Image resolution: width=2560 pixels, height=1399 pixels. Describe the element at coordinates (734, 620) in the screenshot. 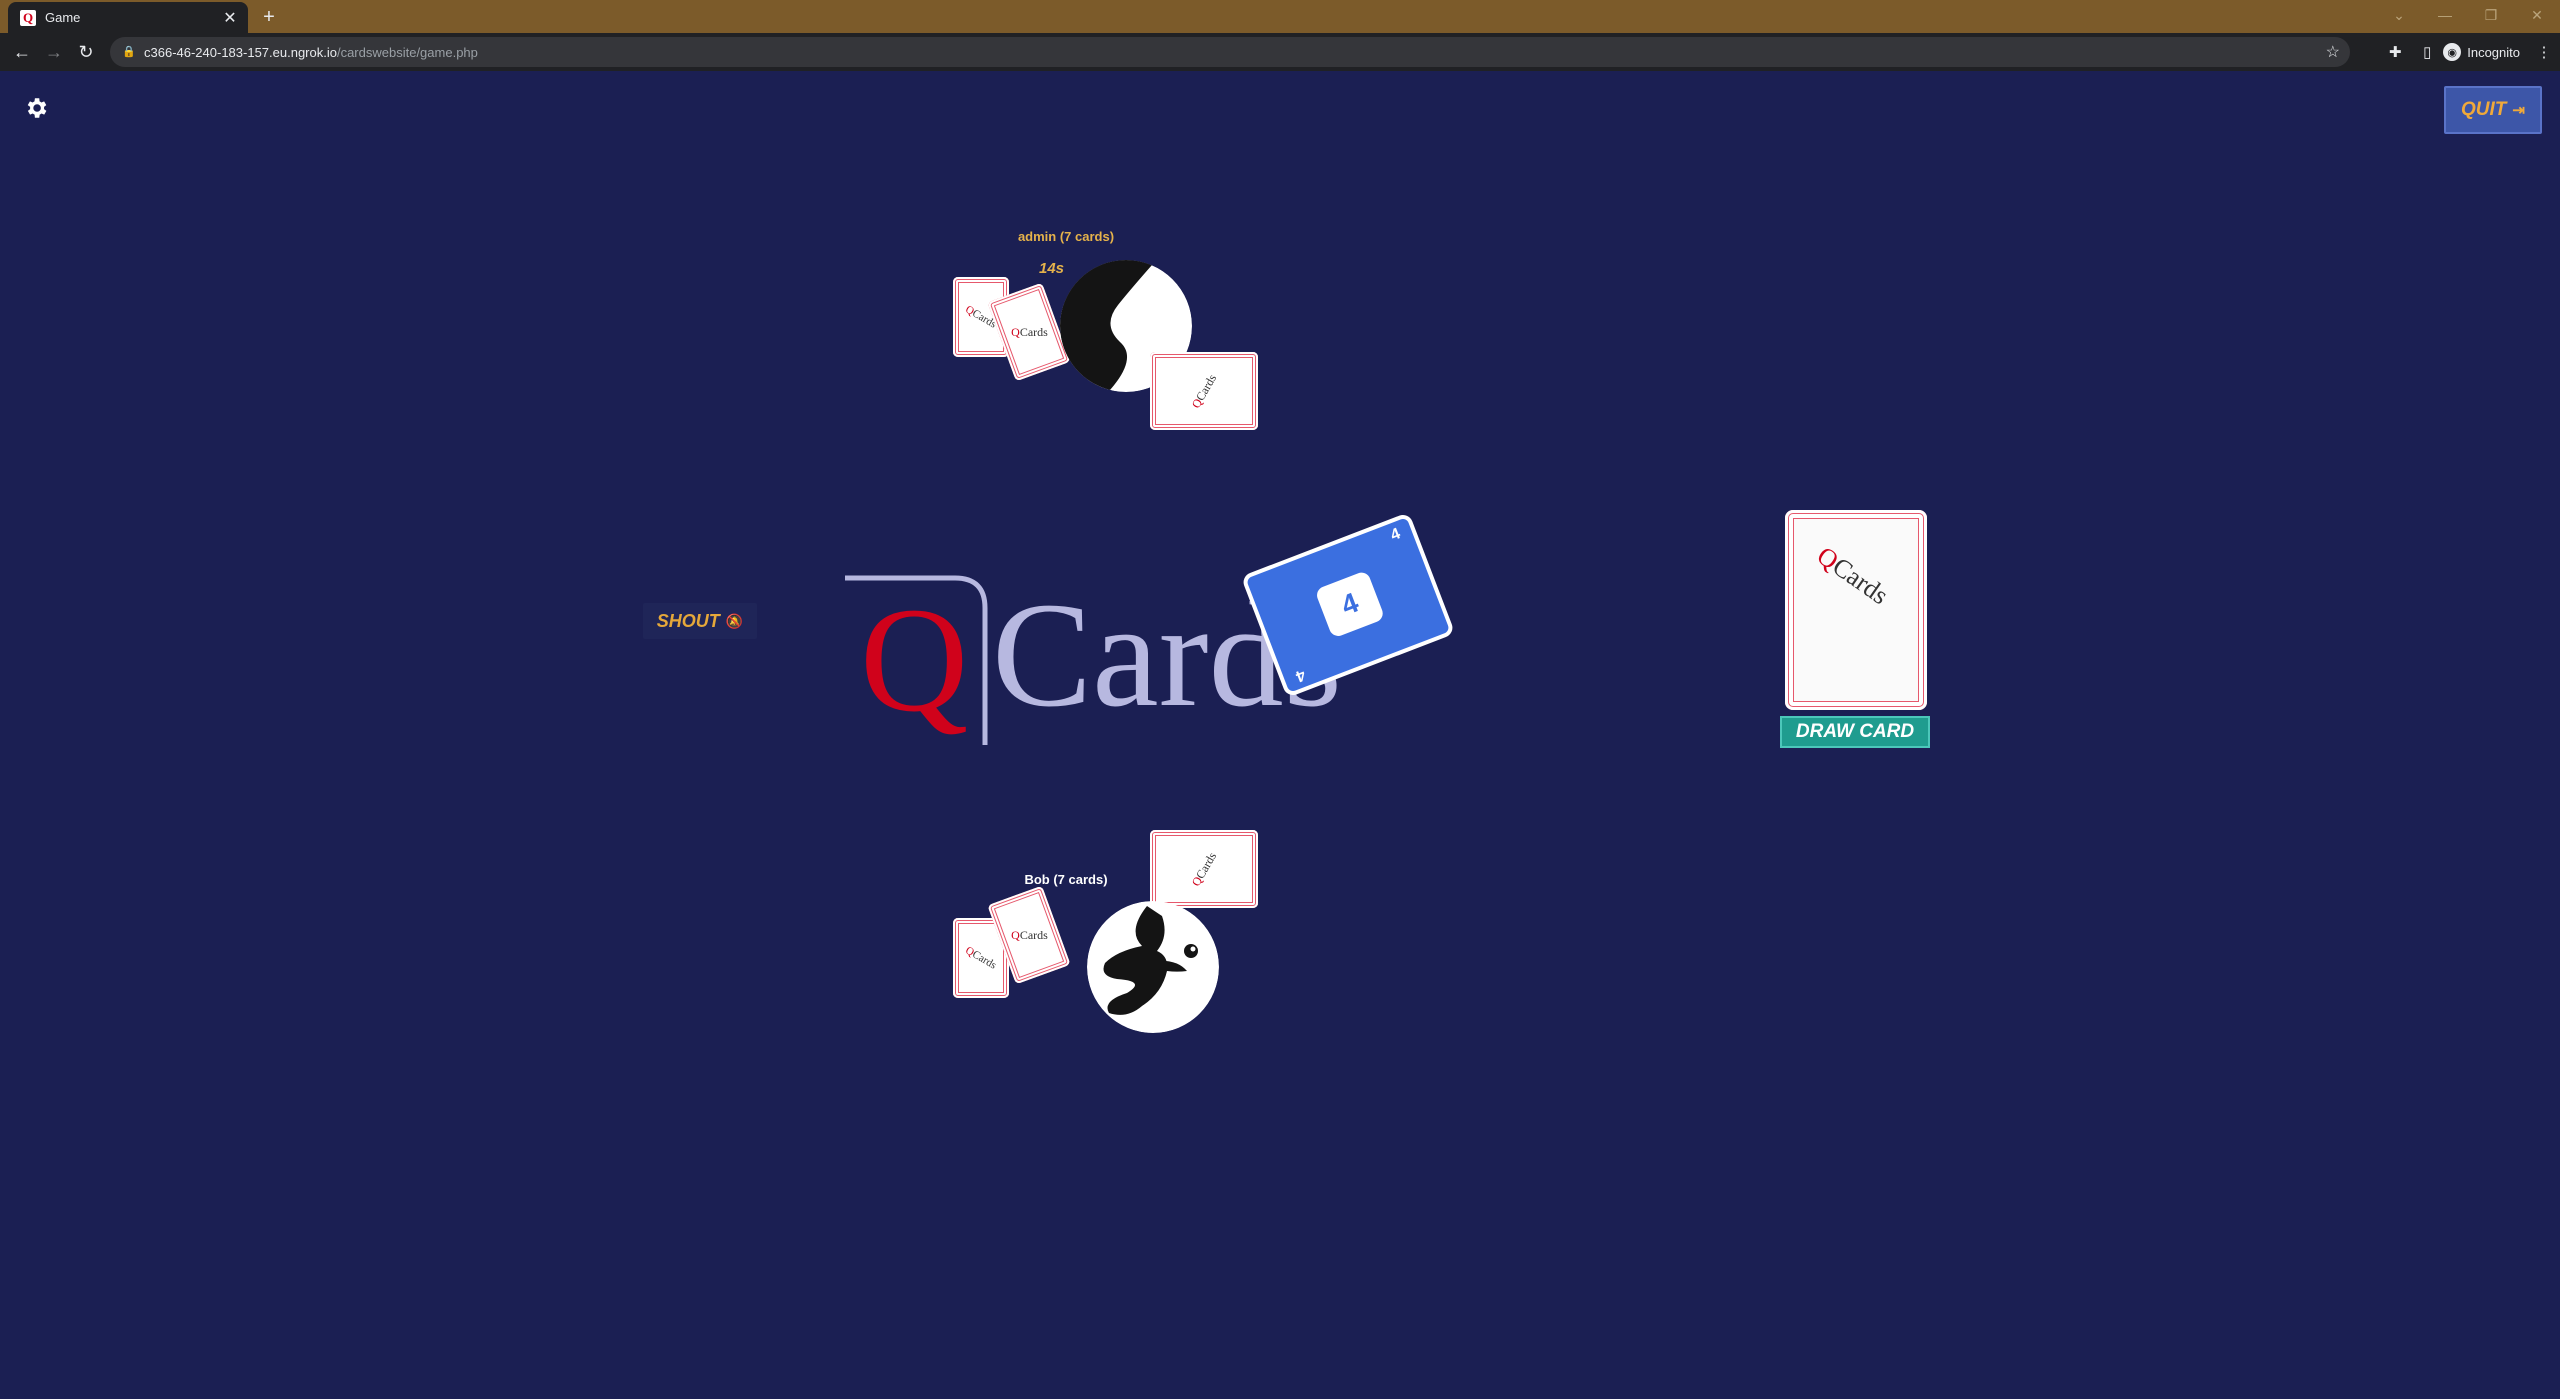

I see `bell-muted-icon: 🔕` at that location.